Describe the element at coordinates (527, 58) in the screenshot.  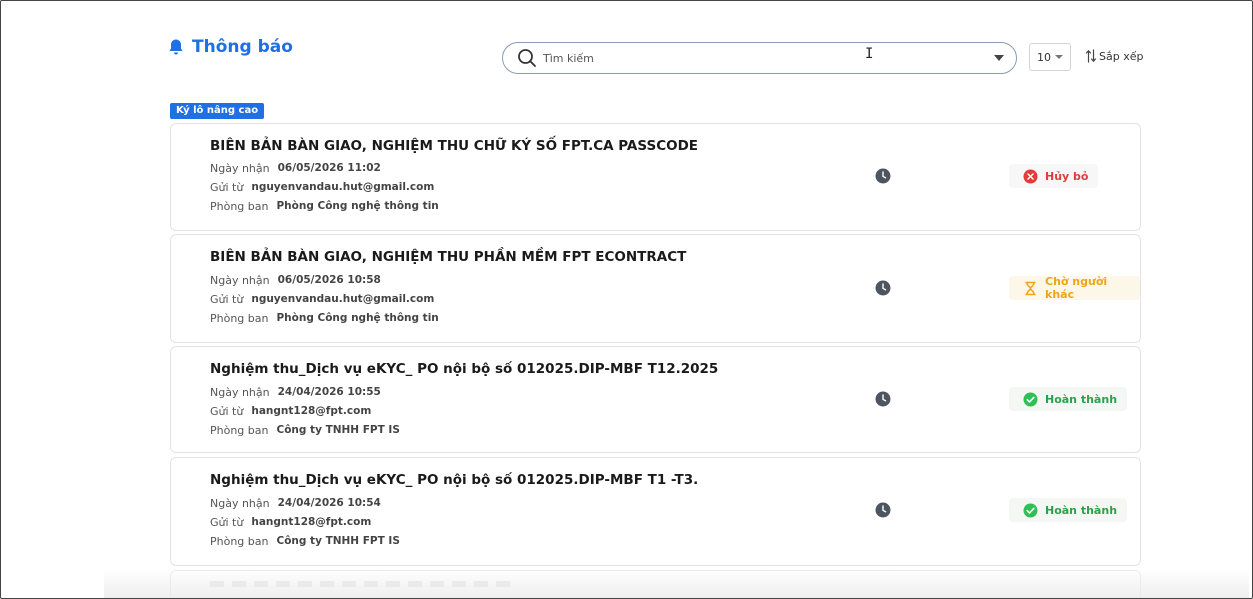
I see `search-icon` at that location.